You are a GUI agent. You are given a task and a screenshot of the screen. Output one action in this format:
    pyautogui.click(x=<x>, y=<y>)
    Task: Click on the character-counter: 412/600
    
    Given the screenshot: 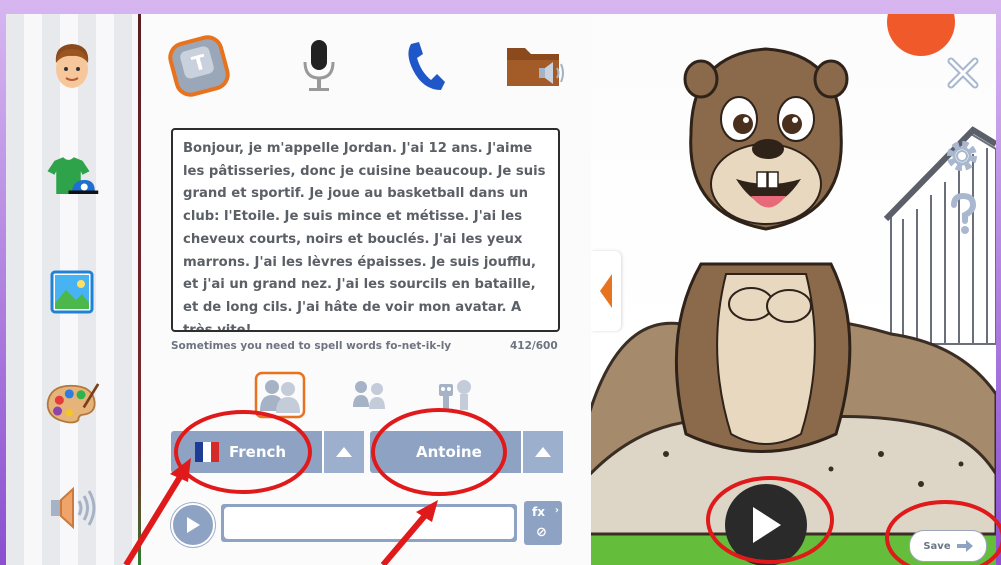 What is the action you would take?
    pyautogui.click(x=534, y=346)
    